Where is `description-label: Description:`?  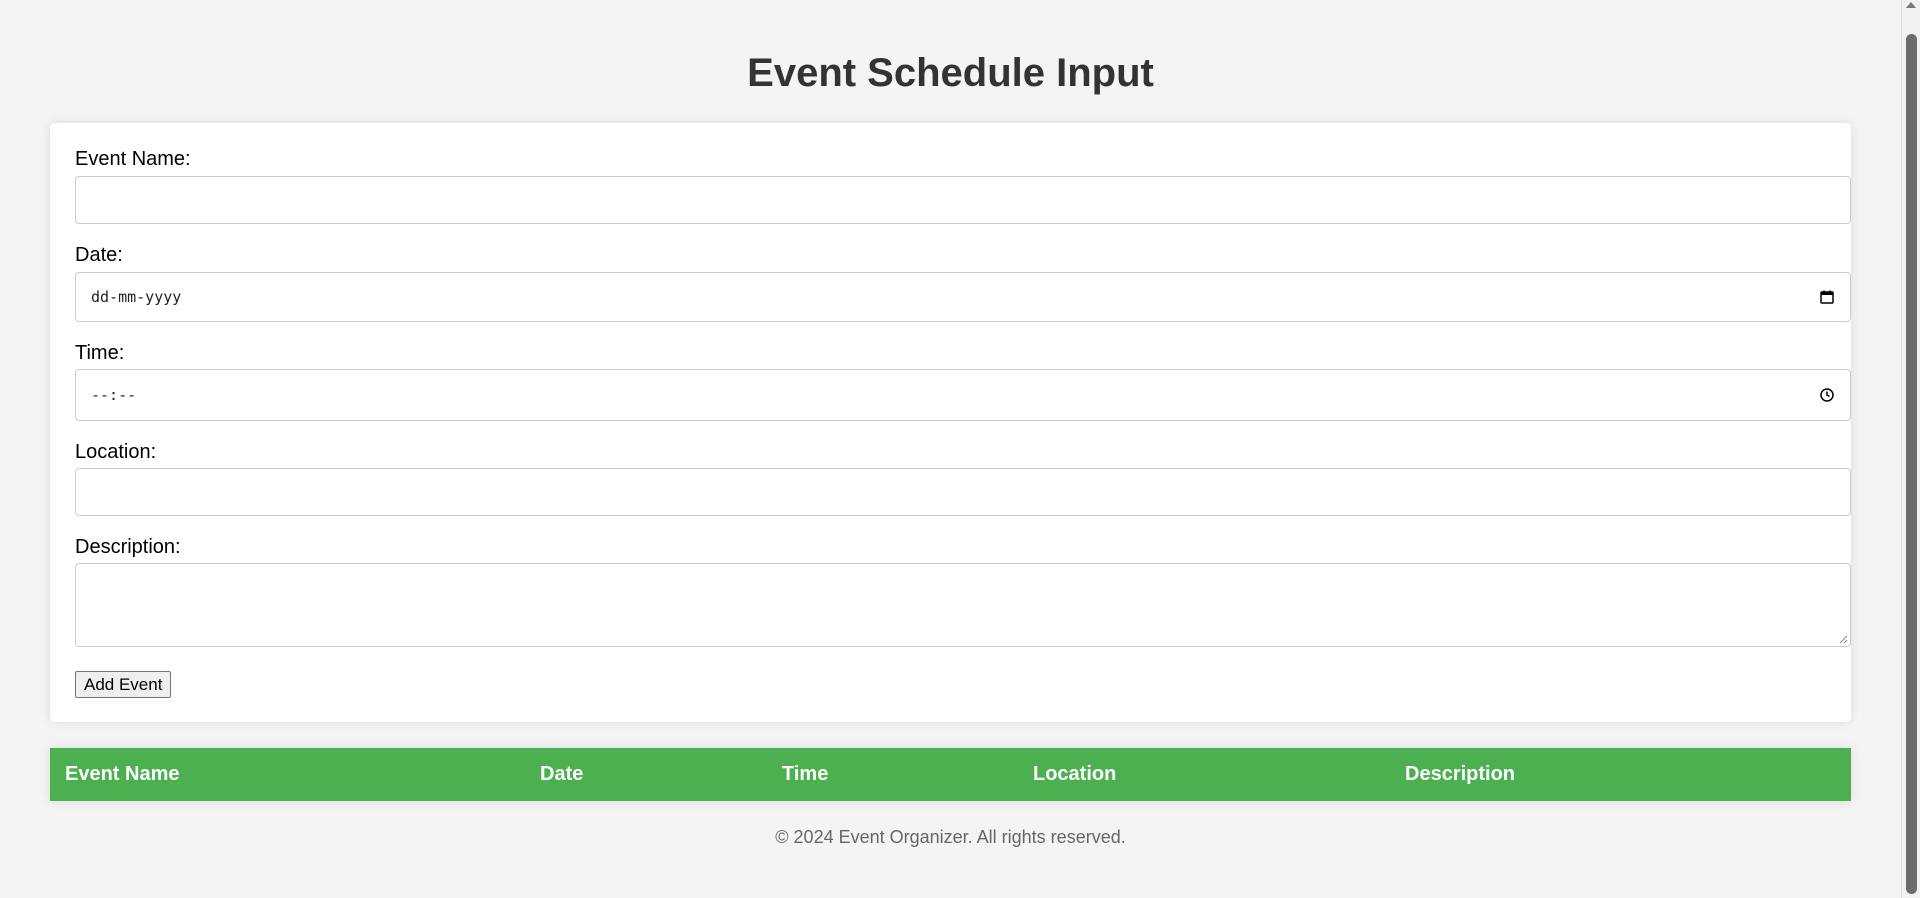
description-label: Description: is located at coordinates (128, 547).